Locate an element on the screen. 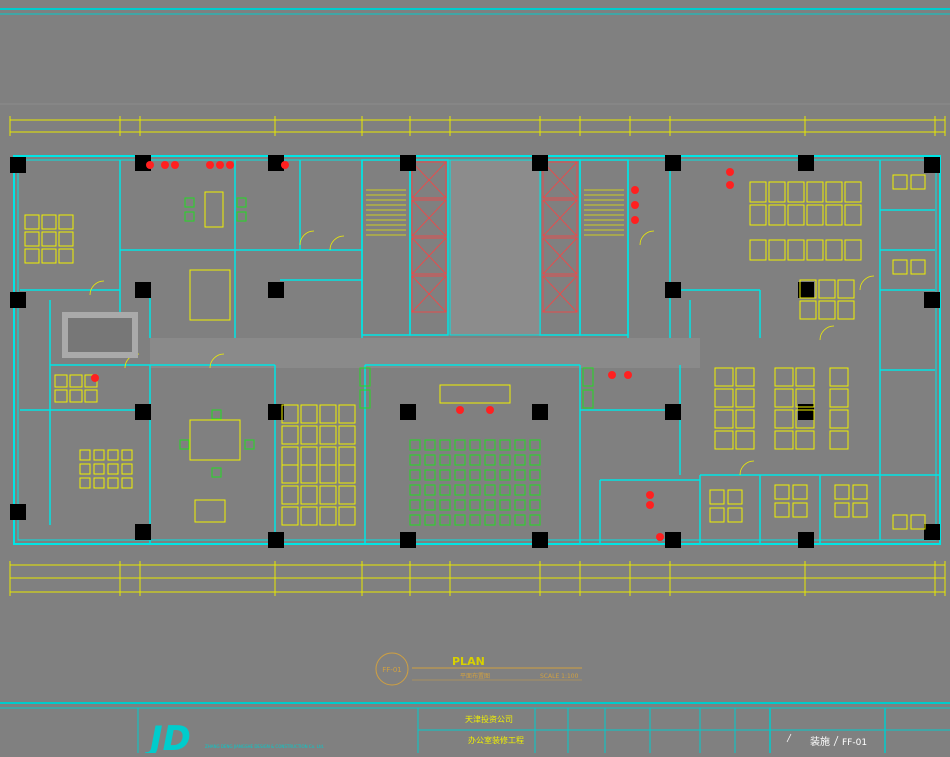 The image size is (950, 757). green-chair is located at coordinates (241, 202).